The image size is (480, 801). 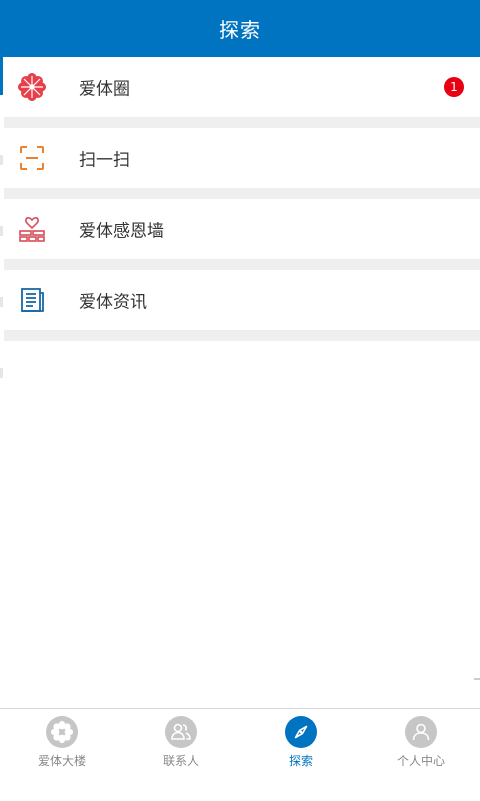 What do you see at coordinates (242, 87) in the screenshot?
I see `menu-item-aiti-circle: 爱体圈 1` at bounding box center [242, 87].